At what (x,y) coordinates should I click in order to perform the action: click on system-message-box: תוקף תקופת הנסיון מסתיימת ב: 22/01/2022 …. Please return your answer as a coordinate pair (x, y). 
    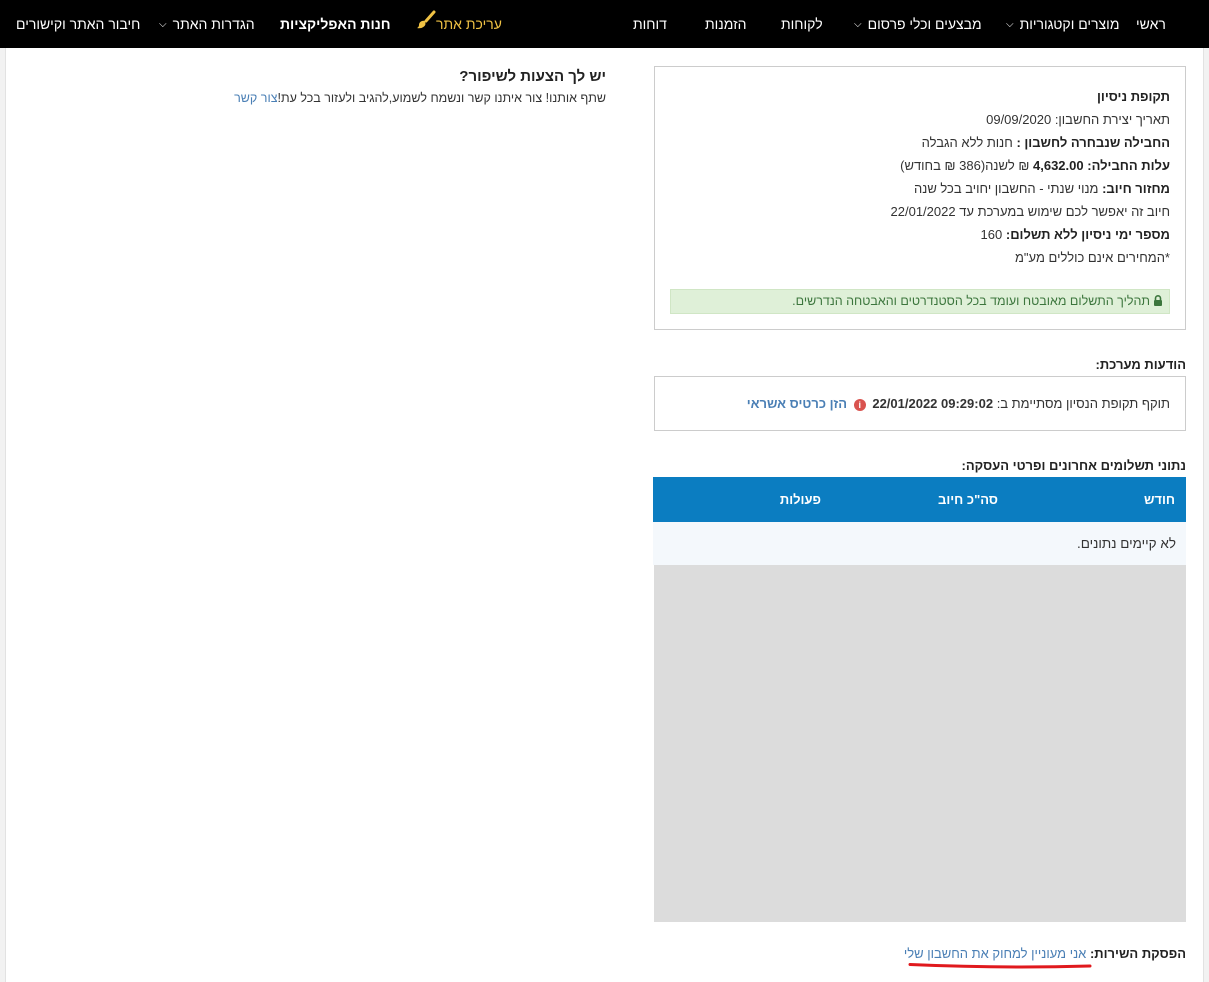
    Looking at the image, I should click on (920, 403).